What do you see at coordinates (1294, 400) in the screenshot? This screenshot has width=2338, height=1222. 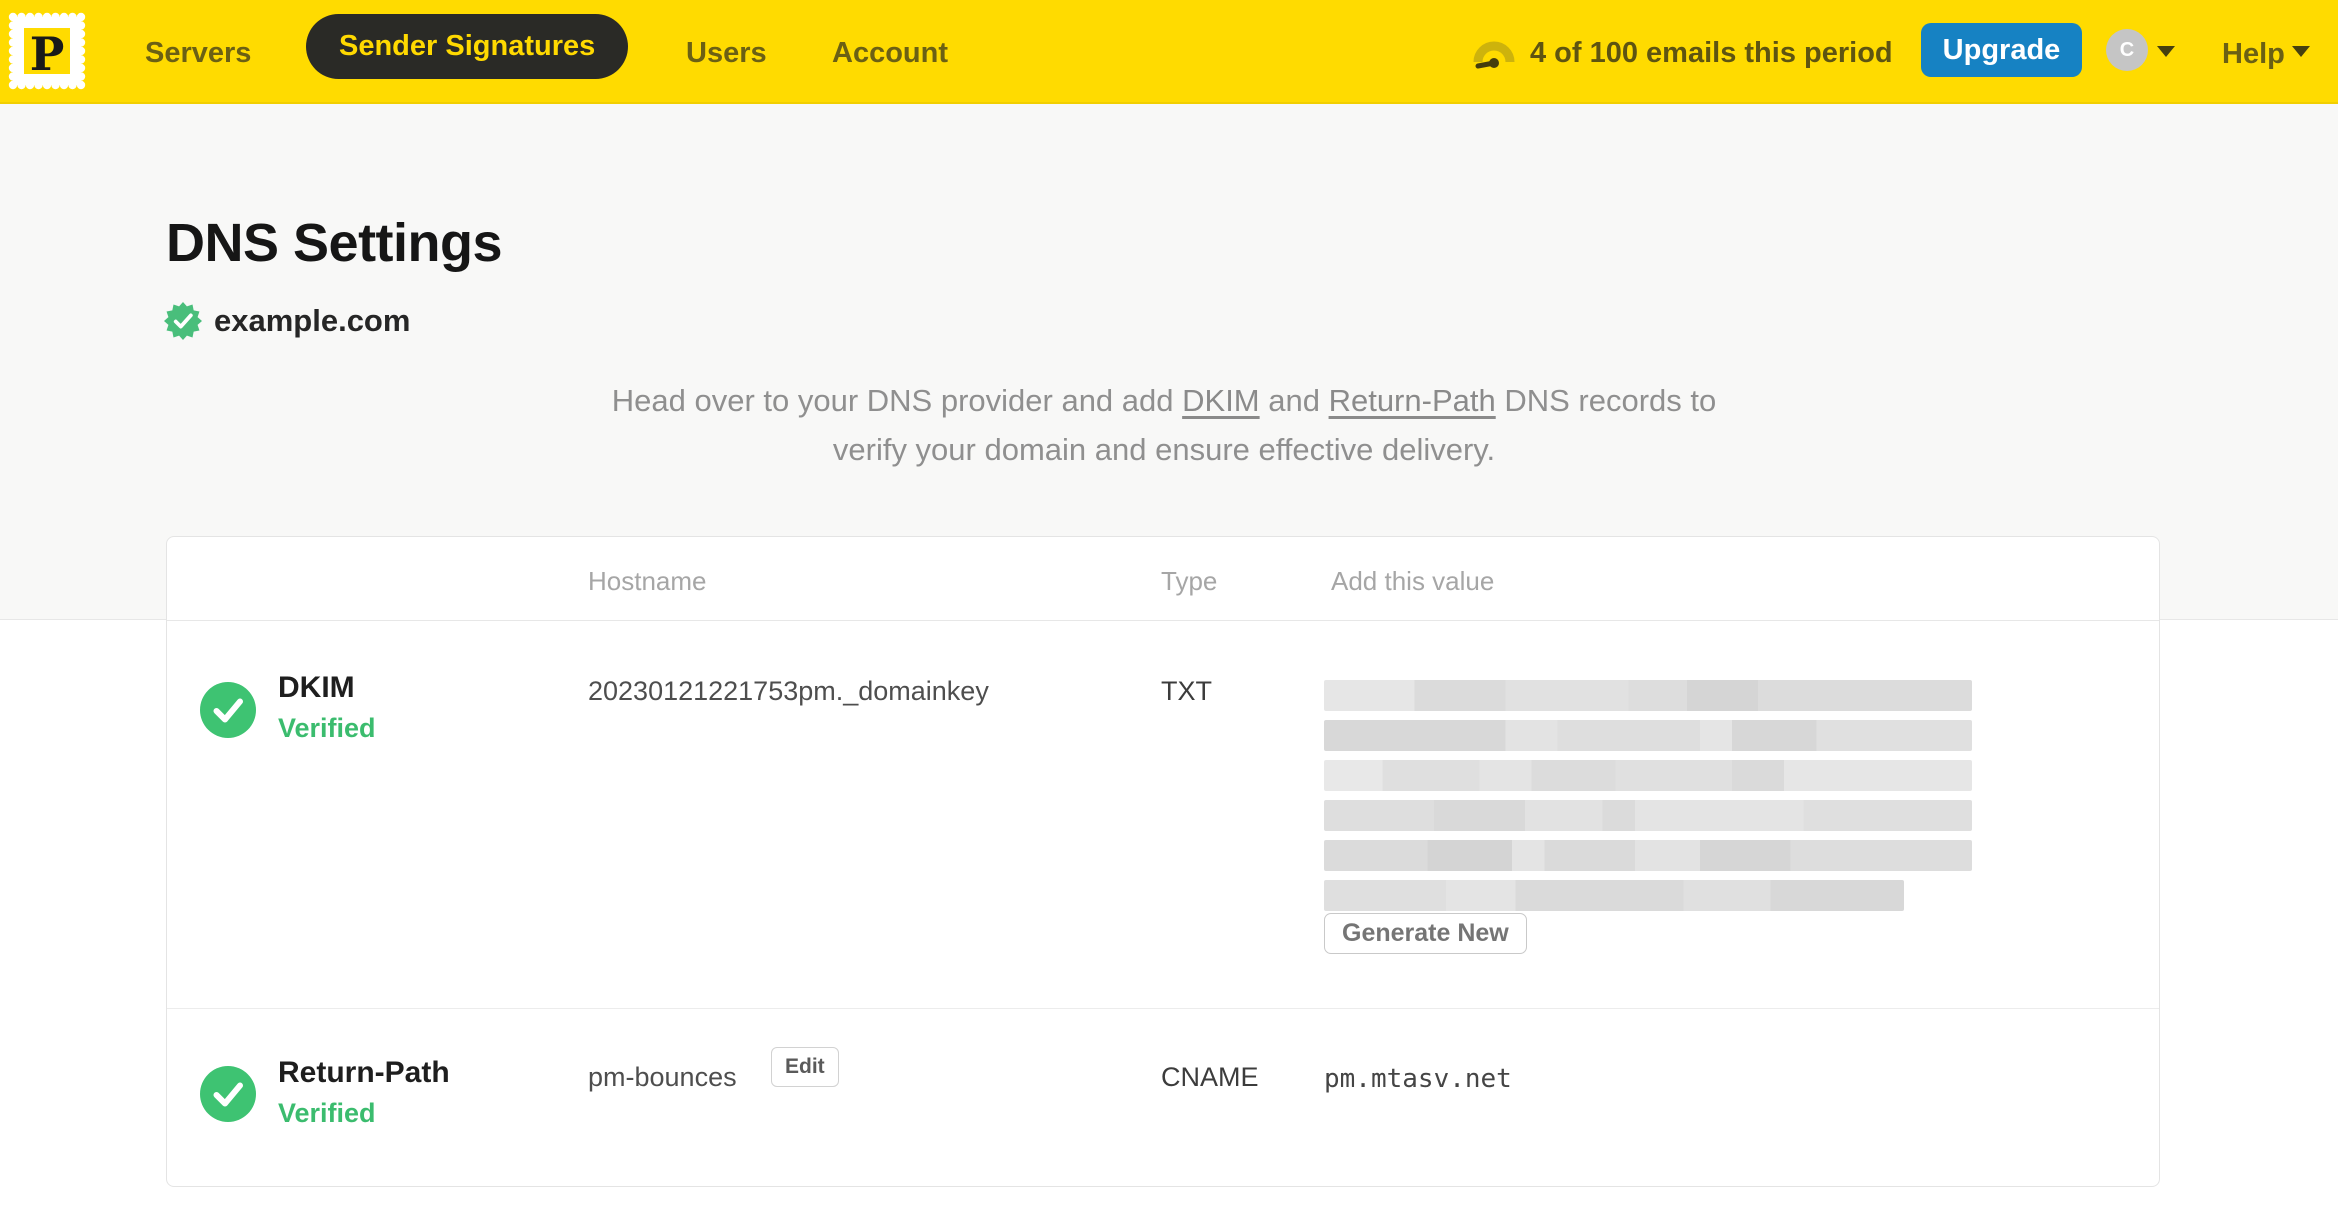 I see `description-text: and` at bounding box center [1294, 400].